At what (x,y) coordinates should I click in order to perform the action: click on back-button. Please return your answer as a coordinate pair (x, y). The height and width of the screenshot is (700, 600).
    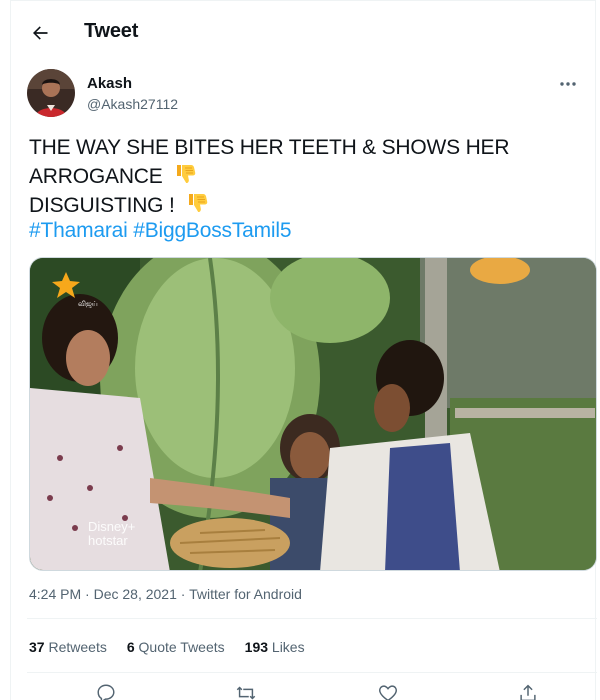
    Looking at the image, I should click on (40, 33).